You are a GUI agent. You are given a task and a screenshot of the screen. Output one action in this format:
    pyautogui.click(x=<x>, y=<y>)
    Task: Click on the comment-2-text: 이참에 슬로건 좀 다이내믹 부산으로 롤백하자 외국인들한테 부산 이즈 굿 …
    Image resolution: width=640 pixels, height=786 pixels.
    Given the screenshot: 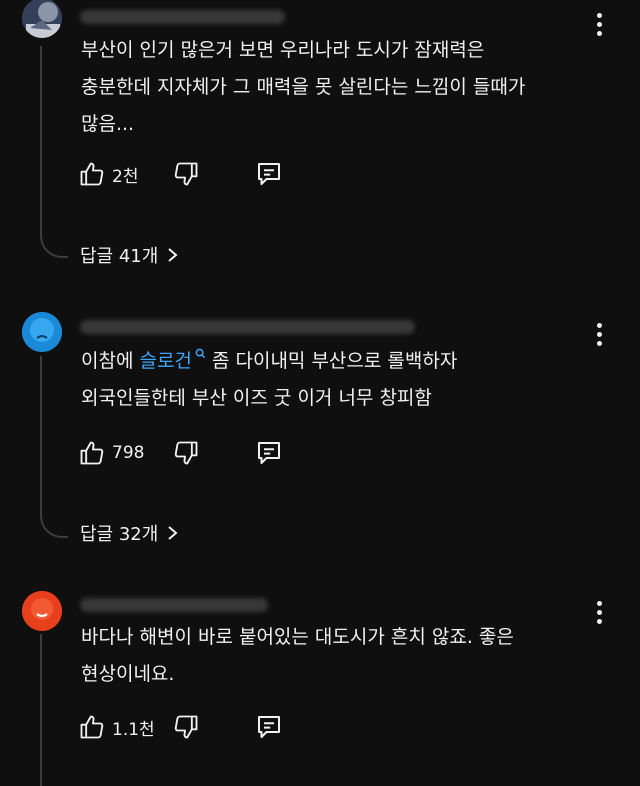 What is the action you would take?
    pyautogui.click(x=341, y=380)
    